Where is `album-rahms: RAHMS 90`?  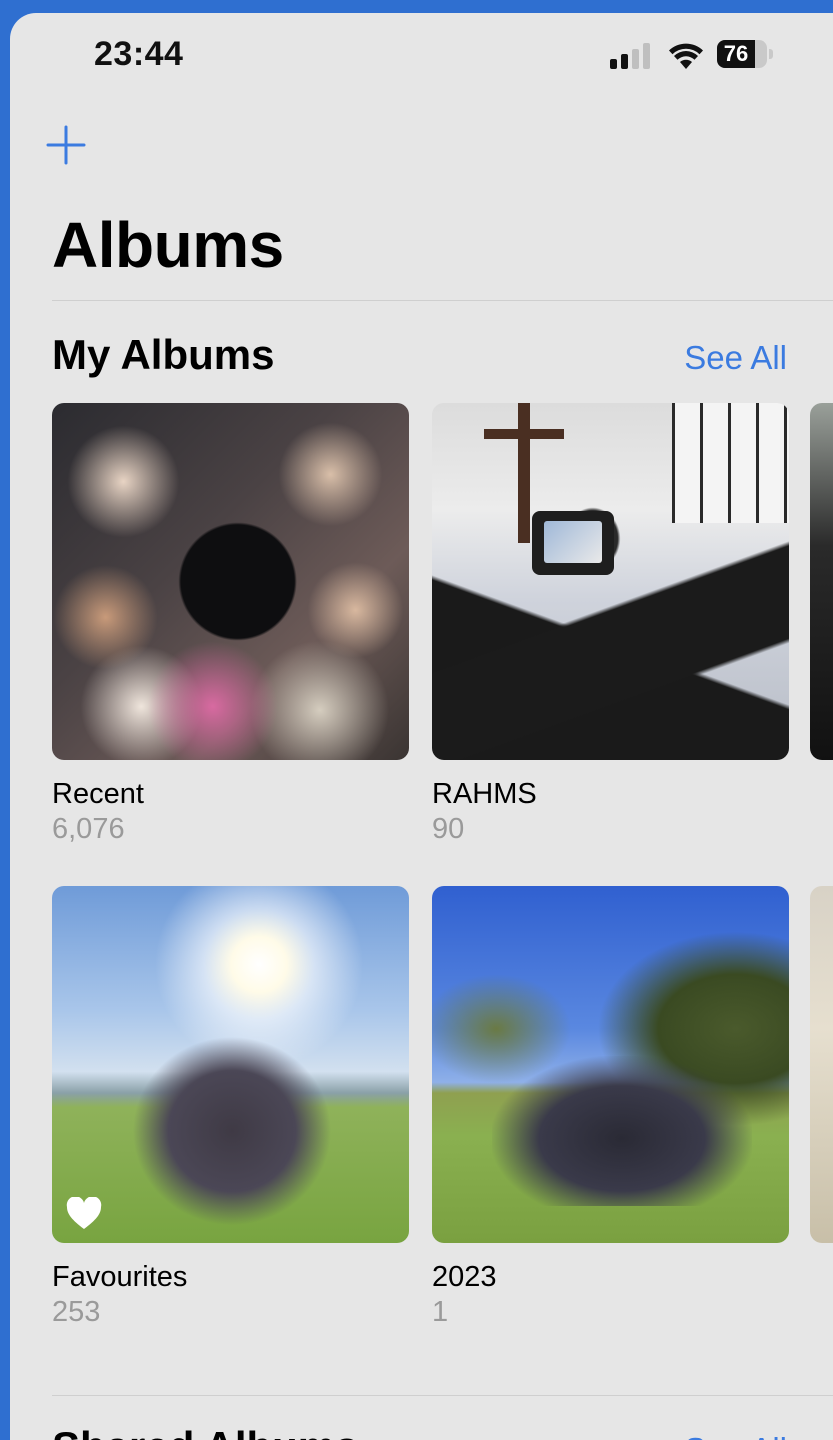
album-rahms: RAHMS 90 is located at coordinates (610, 624).